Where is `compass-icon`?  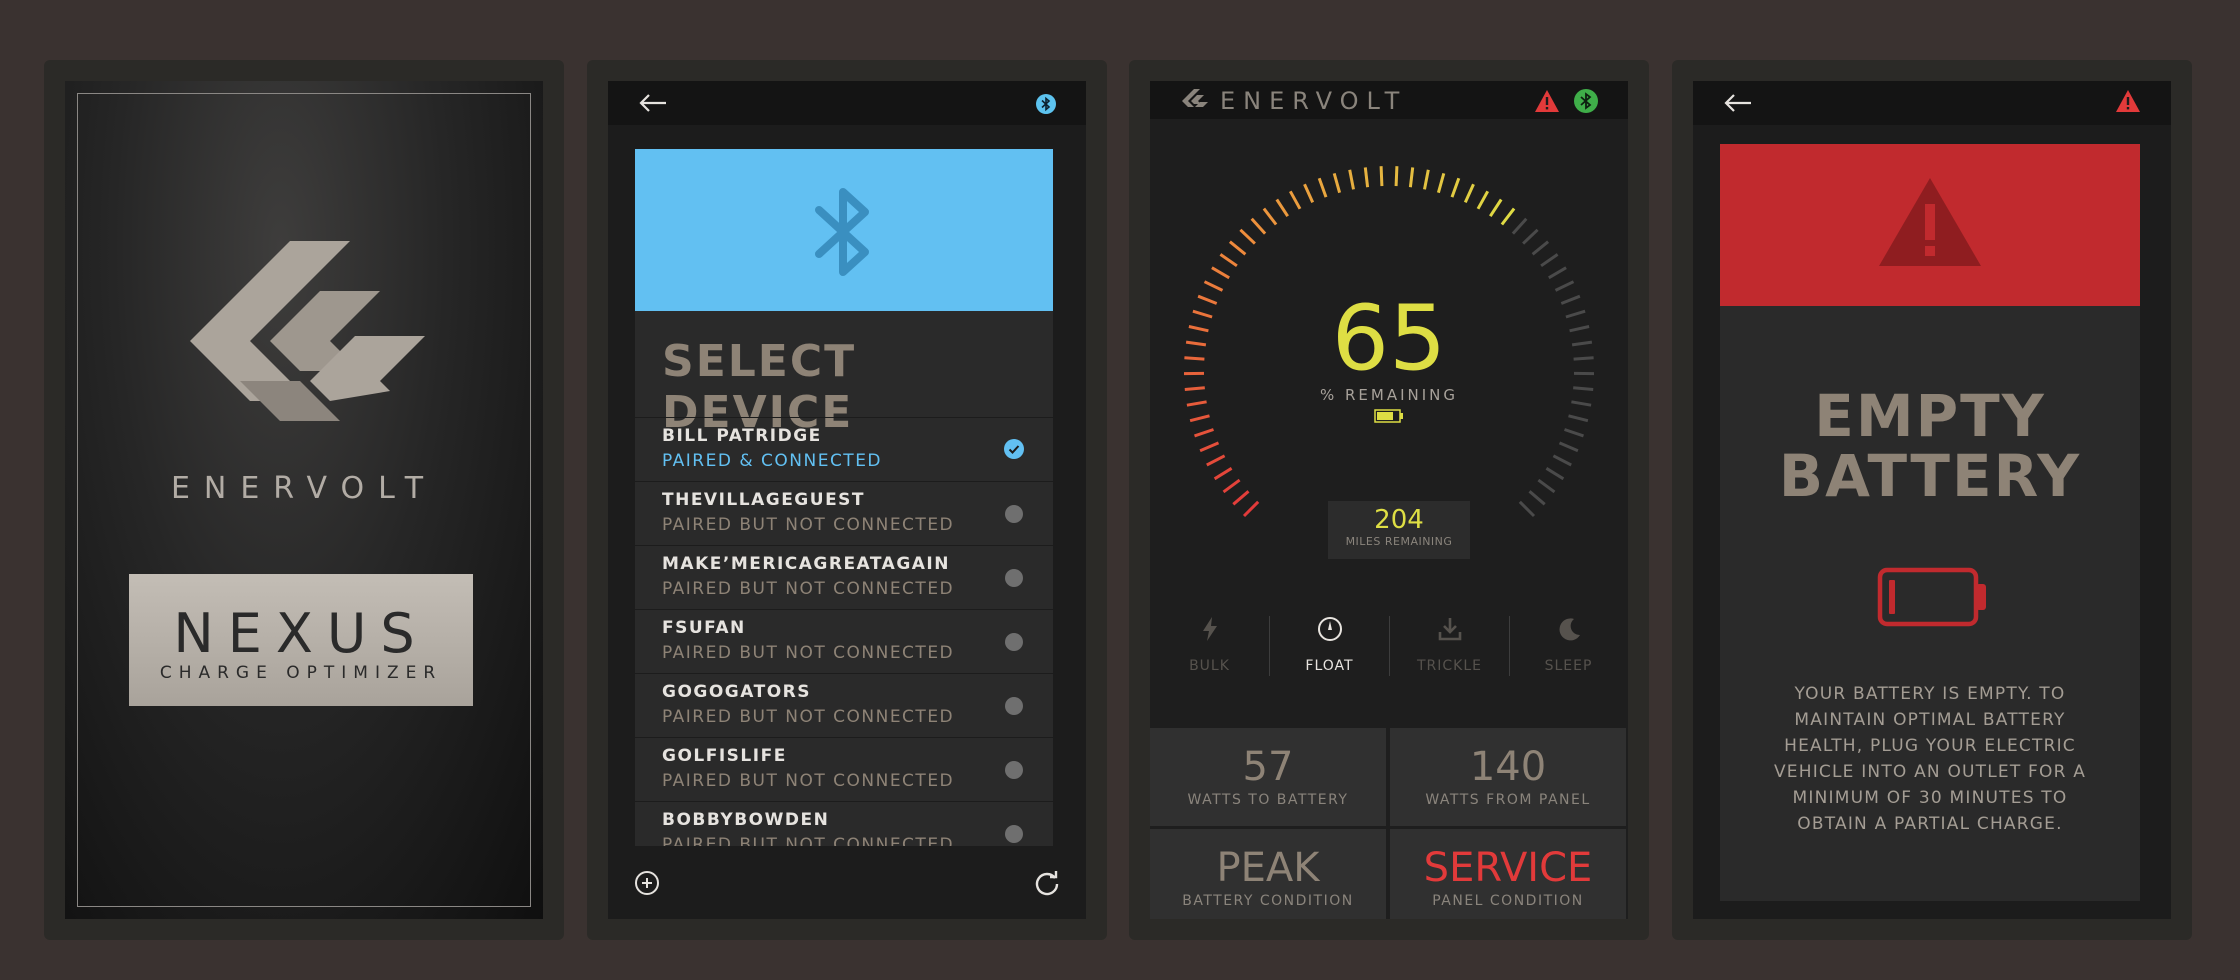
compass-icon is located at coordinates (1330, 629).